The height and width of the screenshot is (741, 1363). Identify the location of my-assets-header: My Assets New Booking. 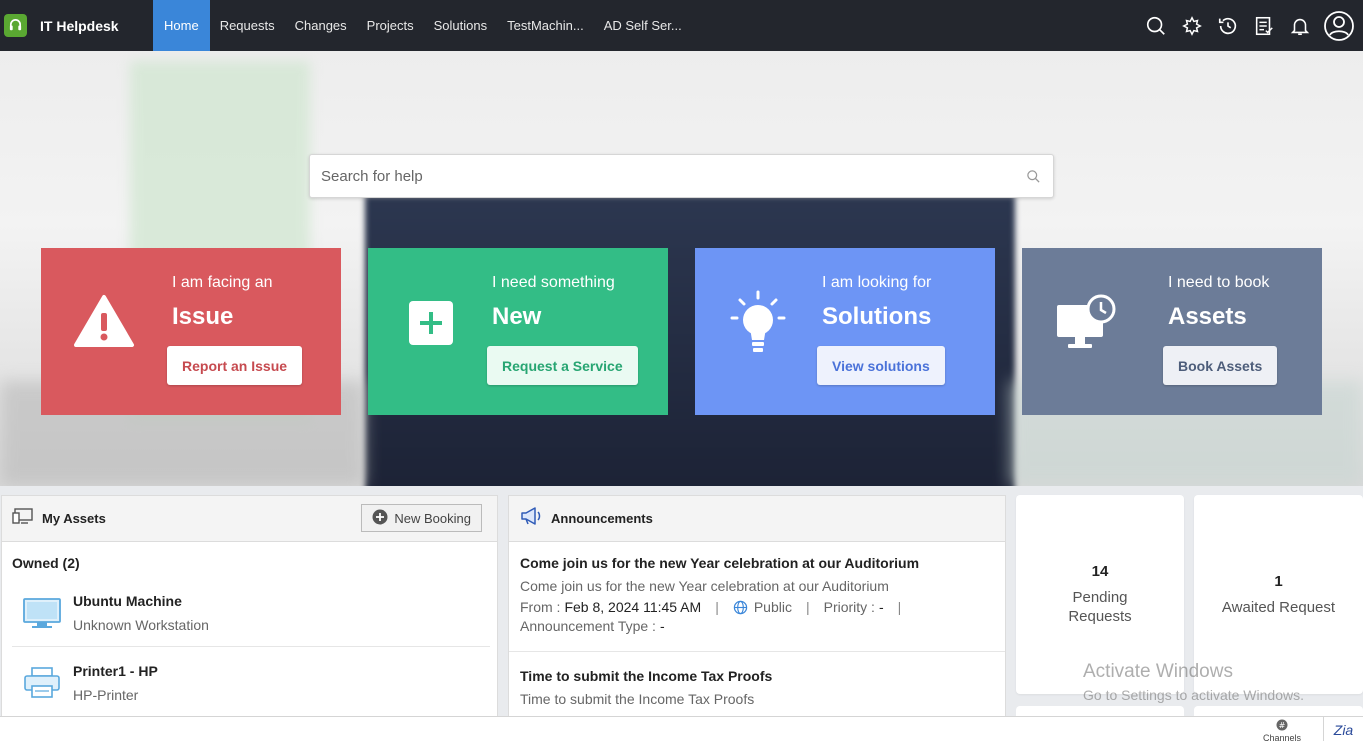
(249, 519).